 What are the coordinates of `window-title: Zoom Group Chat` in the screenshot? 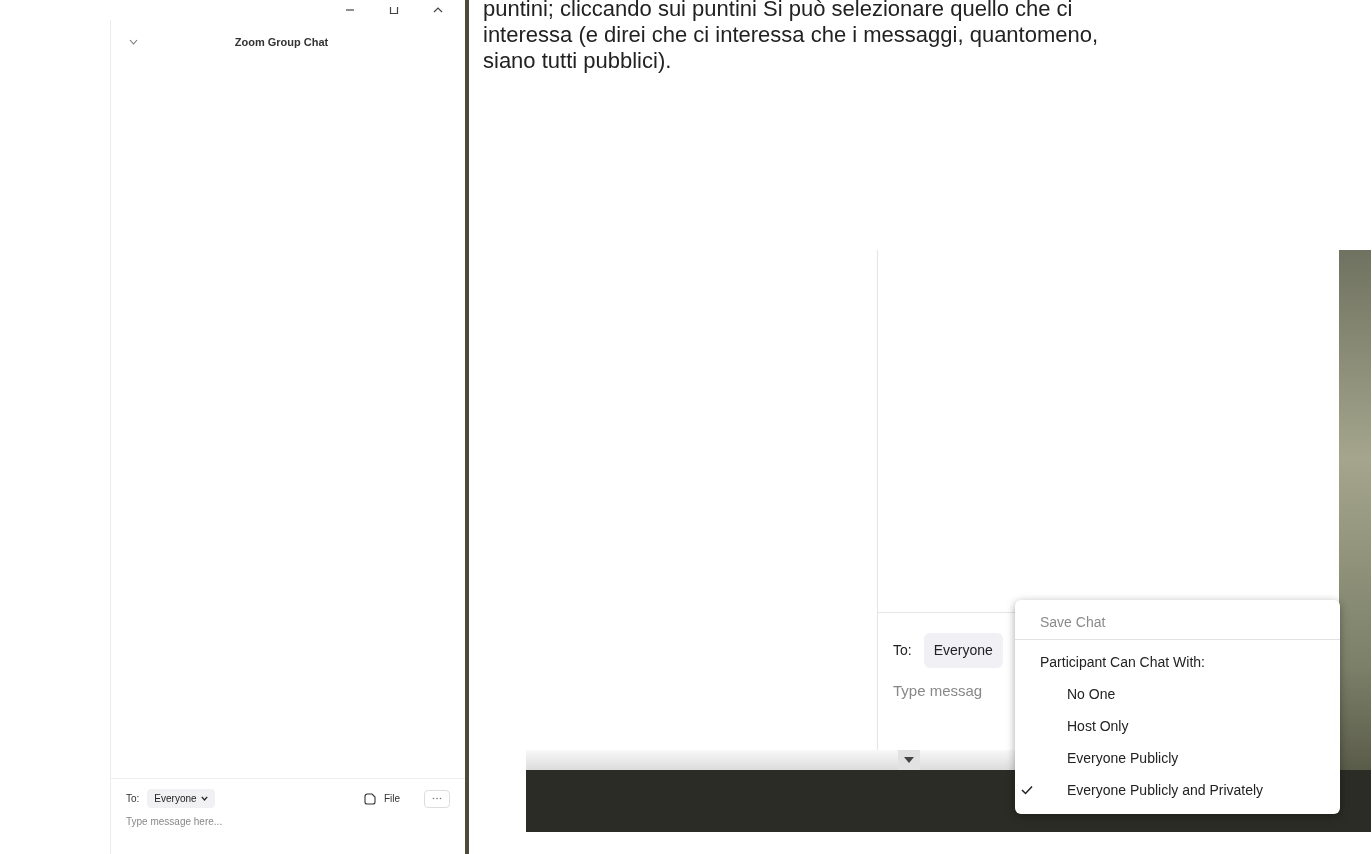 It's located at (281, 42).